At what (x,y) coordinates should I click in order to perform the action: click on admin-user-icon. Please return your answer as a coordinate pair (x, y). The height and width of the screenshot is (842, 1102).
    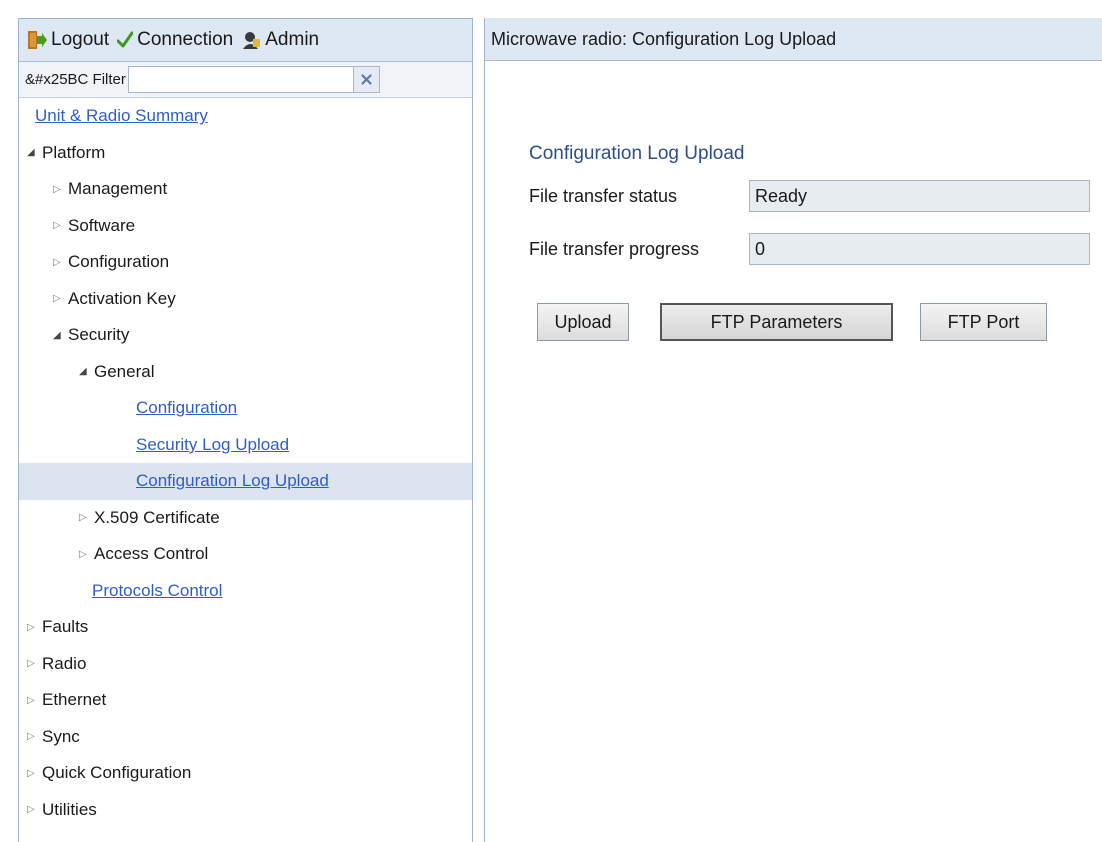
    Looking at the image, I should click on (252, 40).